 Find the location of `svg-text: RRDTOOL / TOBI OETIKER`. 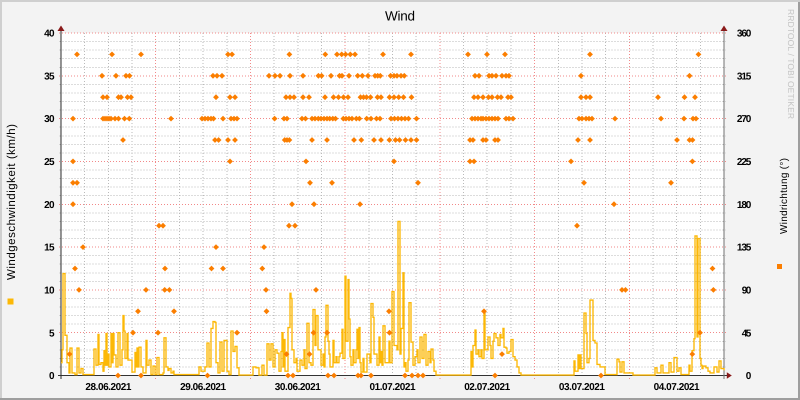

svg-text: RRDTOOL / TOBI OETIKER is located at coordinates (791, 64).